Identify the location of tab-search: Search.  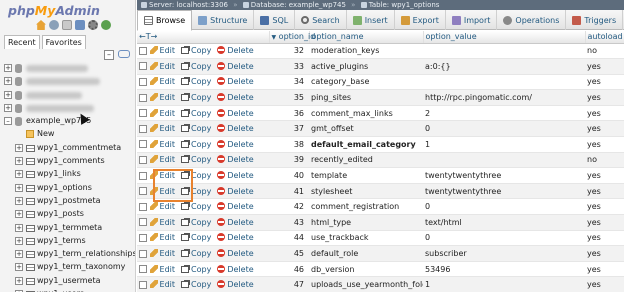
(321, 20).